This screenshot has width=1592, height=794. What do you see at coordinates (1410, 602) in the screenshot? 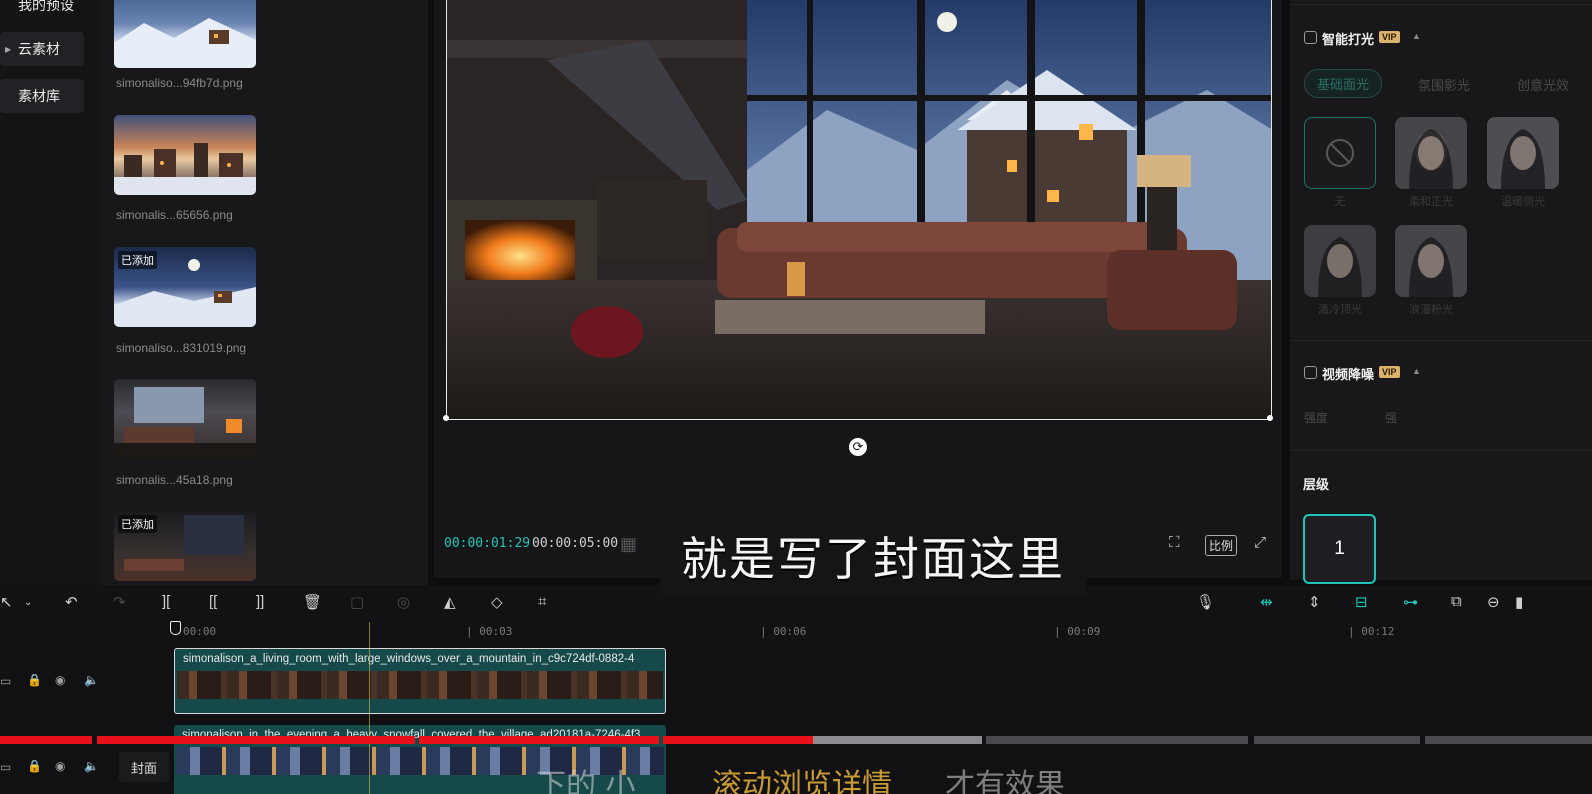
I see `preview-axis-icon: ⊶` at bounding box center [1410, 602].